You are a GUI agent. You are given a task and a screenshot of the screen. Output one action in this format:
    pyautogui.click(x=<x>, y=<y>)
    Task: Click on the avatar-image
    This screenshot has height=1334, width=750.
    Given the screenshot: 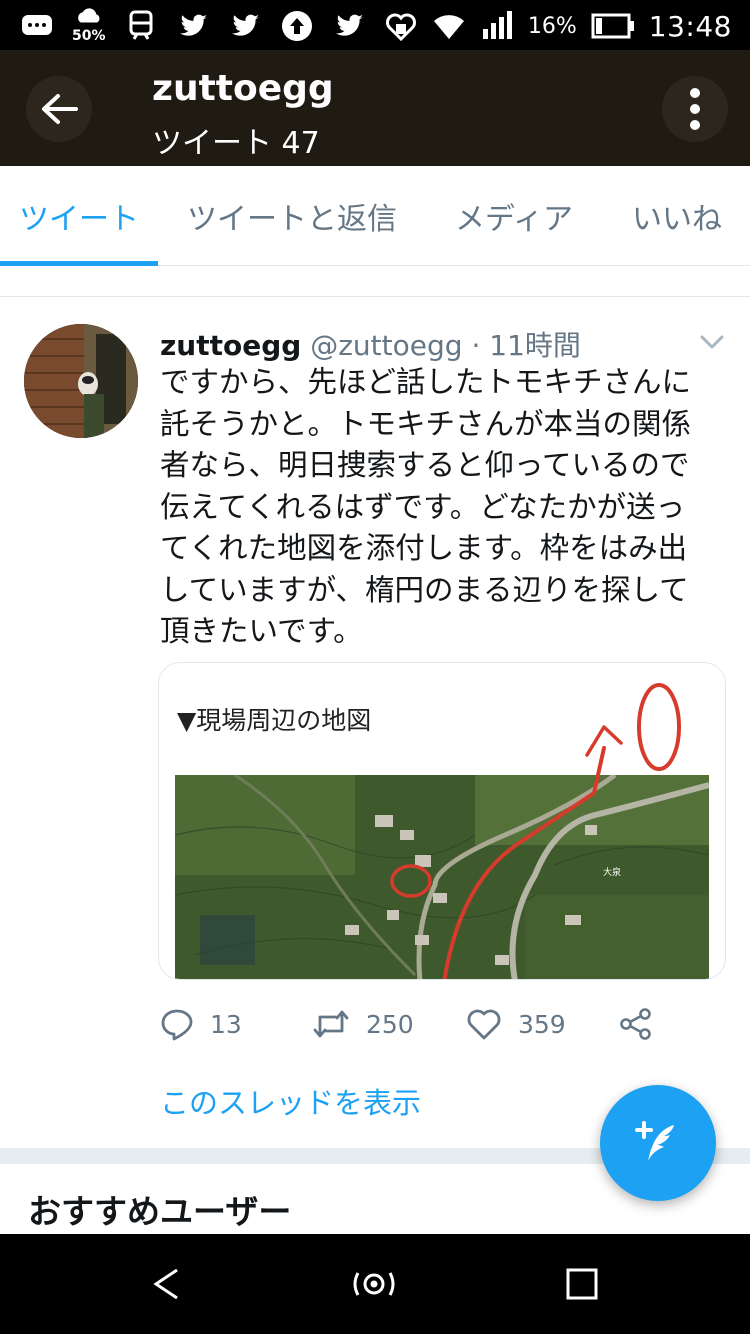 What is the action you would take?
    pyautogui.click(x=81, y=381)
    